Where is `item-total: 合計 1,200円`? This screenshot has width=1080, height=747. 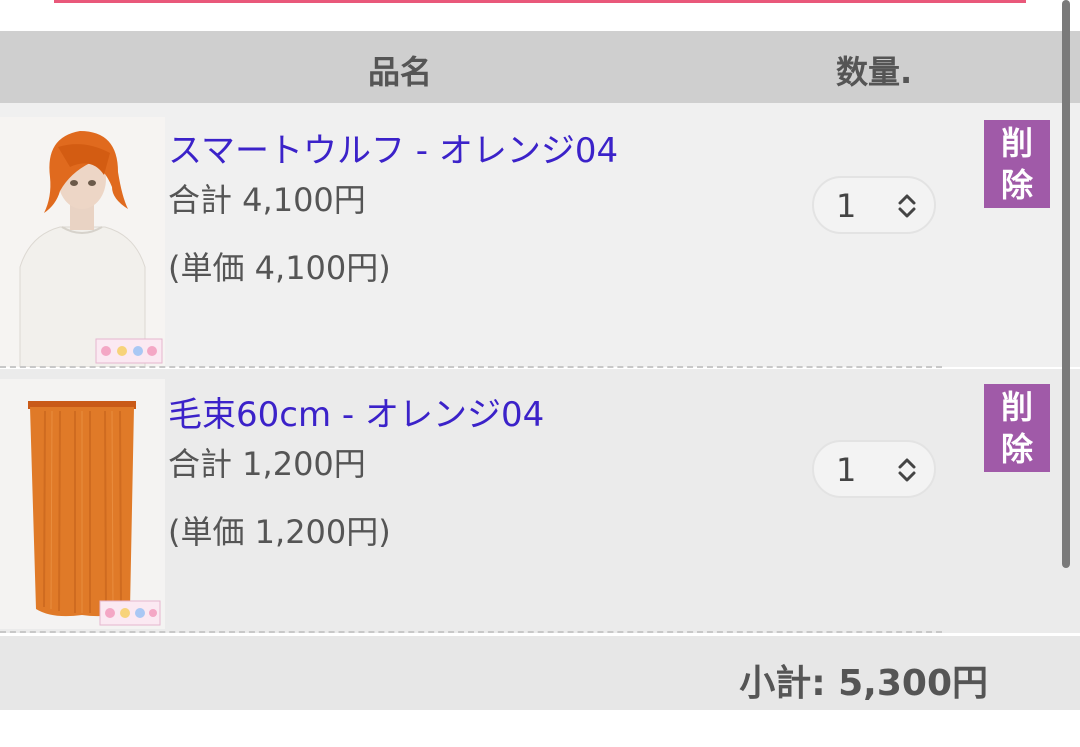 item-total: 合計 1,200円 is located at coordinates (267, 464).